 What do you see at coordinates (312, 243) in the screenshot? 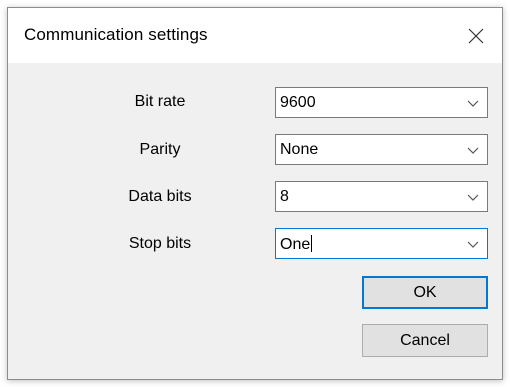
I see `text-caret` at bounding box center [312, 243].